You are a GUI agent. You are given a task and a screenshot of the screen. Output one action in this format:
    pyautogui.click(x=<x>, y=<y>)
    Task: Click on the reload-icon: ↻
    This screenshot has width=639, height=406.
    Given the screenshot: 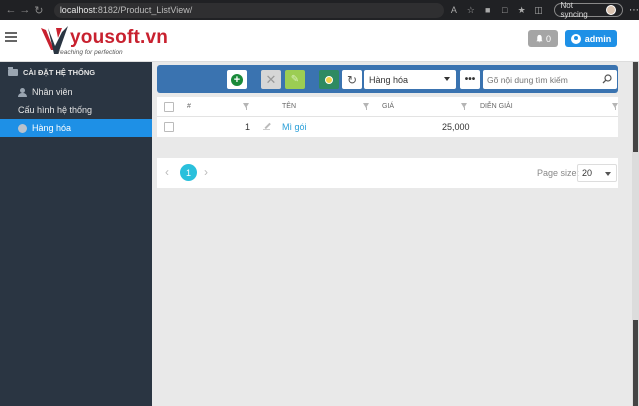 What is the action you would take?
    pyautogui.click(x=39, y=10)
    